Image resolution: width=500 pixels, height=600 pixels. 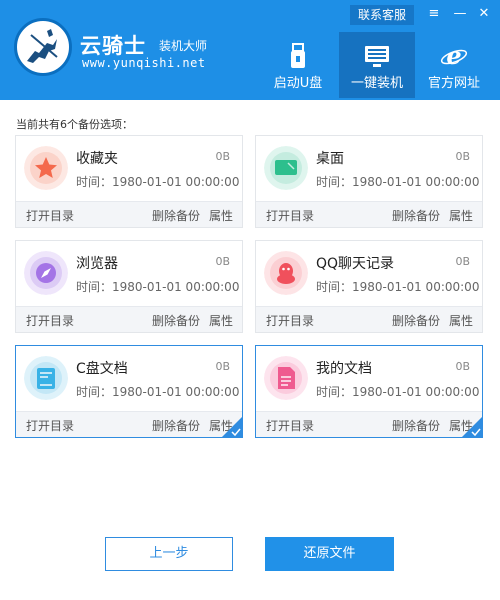 I want to click on drive-icon, so click(x=46, y=378).